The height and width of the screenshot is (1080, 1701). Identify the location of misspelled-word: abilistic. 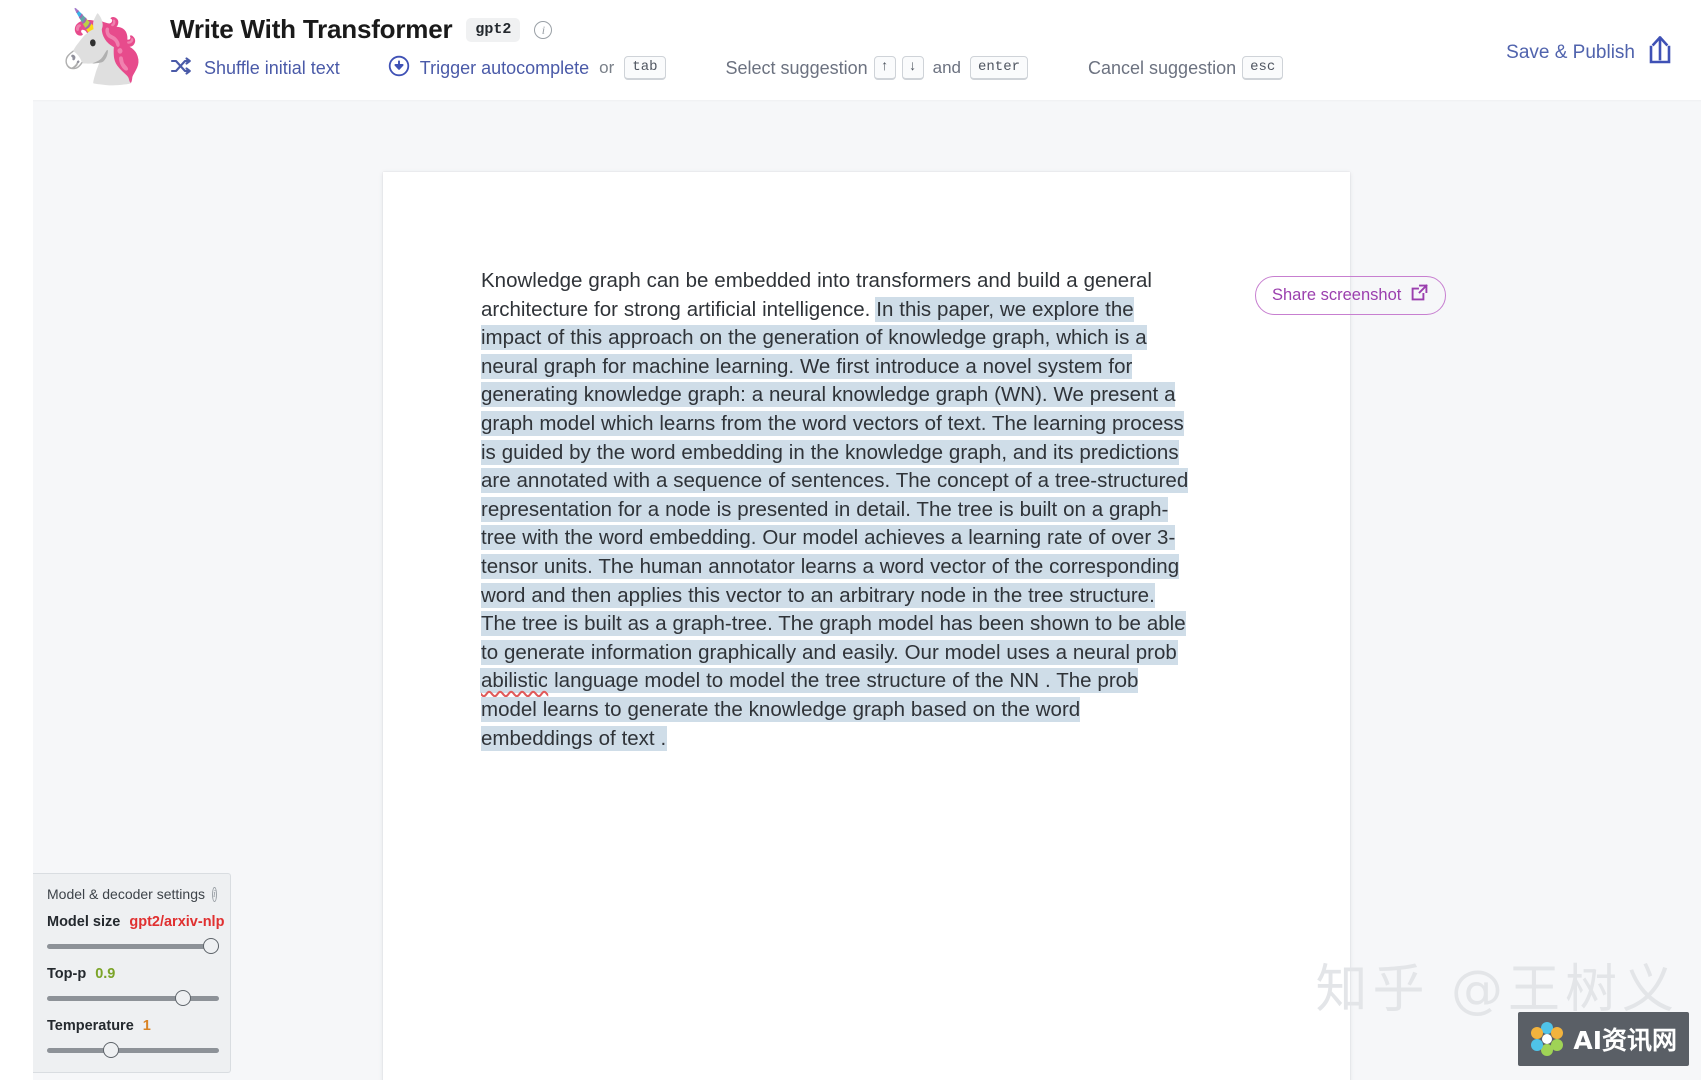
(515, 681).